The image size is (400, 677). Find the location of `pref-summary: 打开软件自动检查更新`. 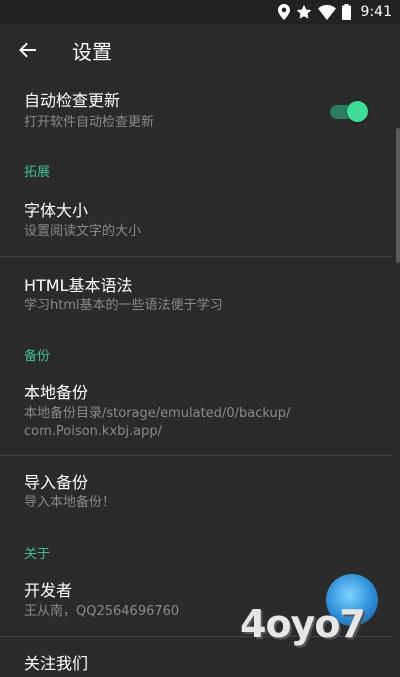

pref-summary: 打开软件自动检查更新 is located at coordinates (89, 122).